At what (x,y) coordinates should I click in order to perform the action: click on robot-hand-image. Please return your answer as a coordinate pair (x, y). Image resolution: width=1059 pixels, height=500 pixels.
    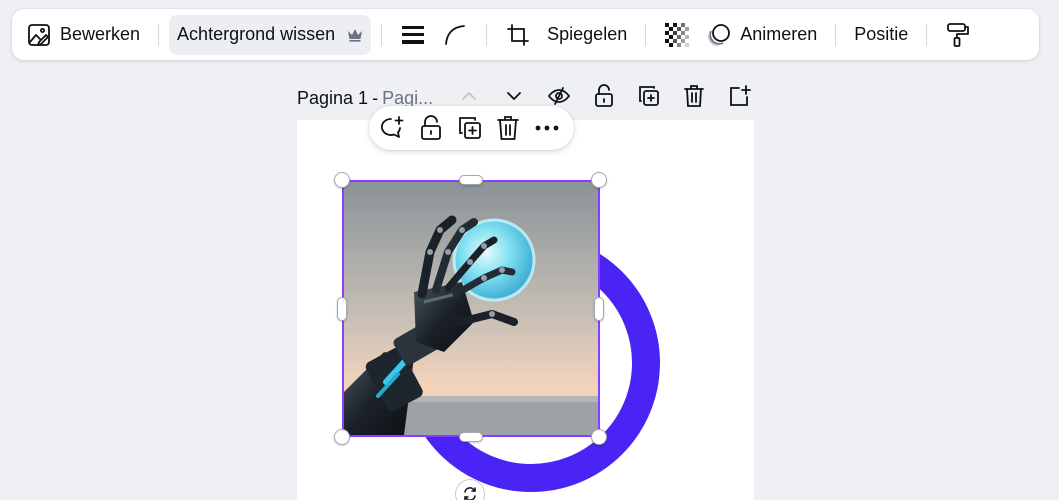
    Looking at the image, I should click on (471, 308).